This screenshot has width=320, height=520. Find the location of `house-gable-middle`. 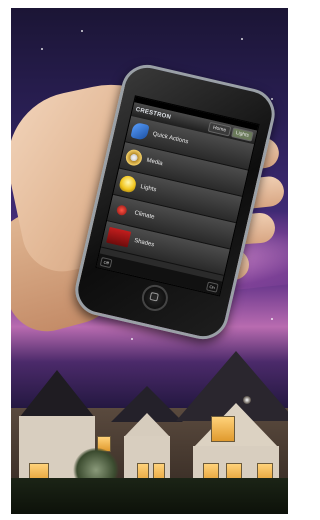

house-gable-middle is located at coordinates (147, 425).